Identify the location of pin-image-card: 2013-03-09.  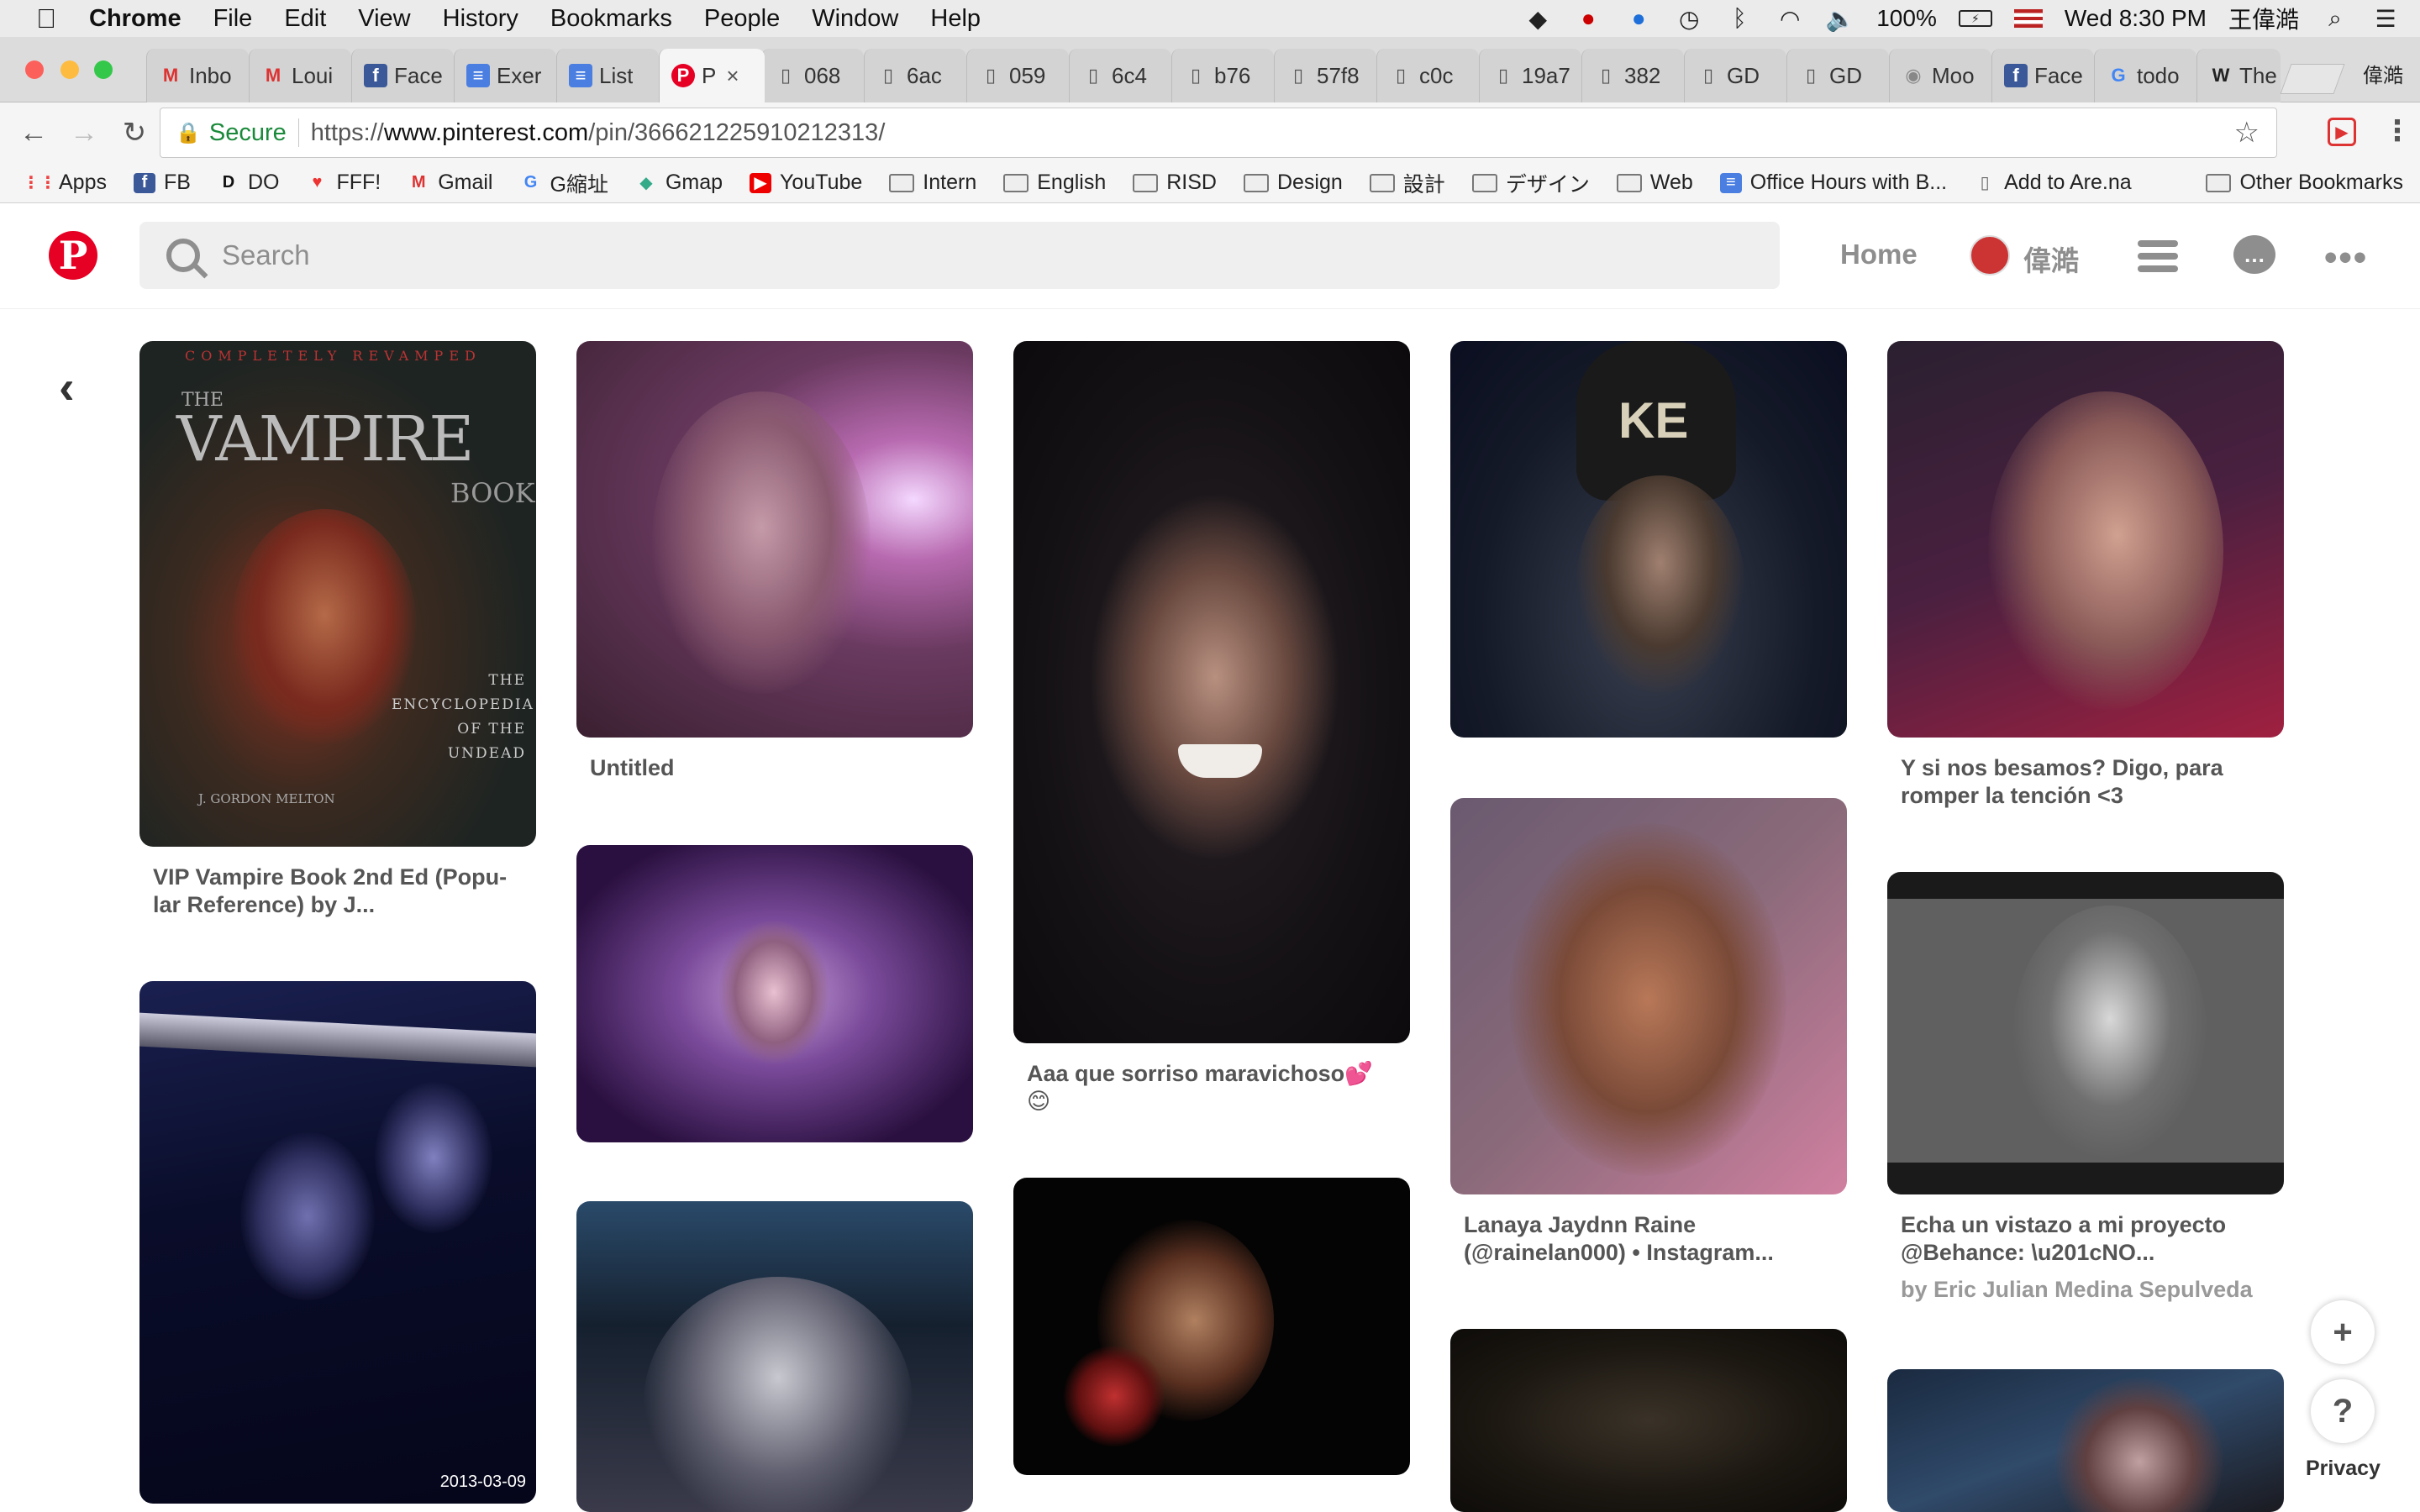
(337, 1242).